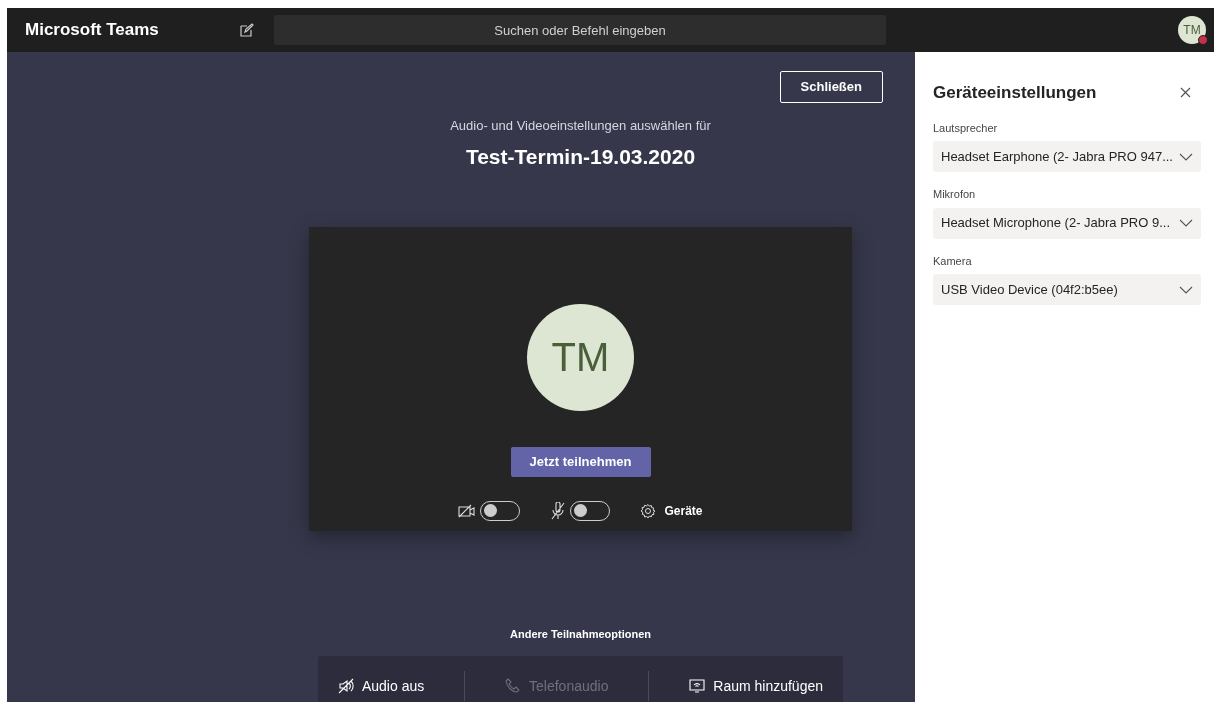  What do you see at coordinates (92, 30) in the screenshot?
I see `app-title: Microsoft Teams` at bounding box center [92, 30].